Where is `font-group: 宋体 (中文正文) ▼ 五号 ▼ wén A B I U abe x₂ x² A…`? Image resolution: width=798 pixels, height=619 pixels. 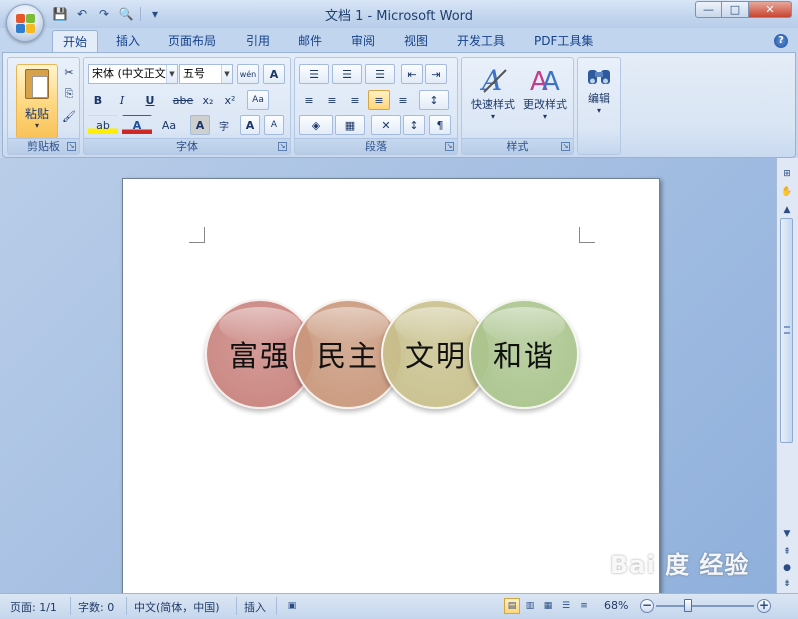
font-group: 宋体 (中文正文) ▼ 五号 ▼ wén A B I U abe x₂ x² A… is located at coordinates (187, 106).